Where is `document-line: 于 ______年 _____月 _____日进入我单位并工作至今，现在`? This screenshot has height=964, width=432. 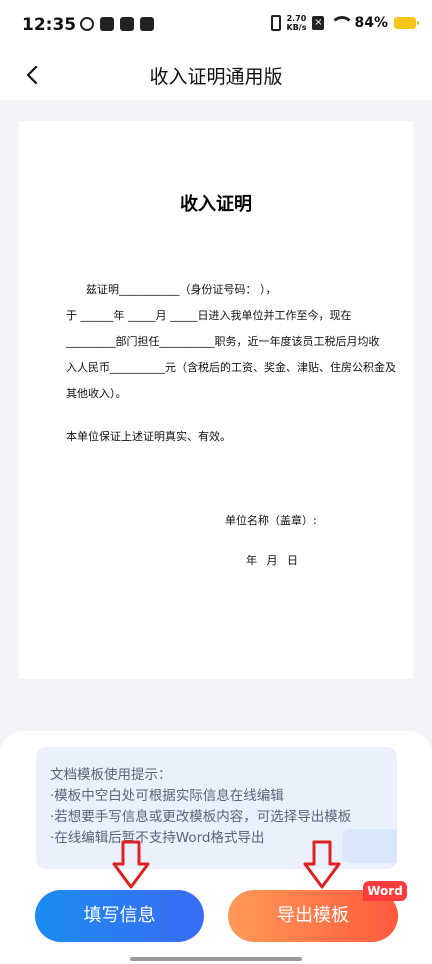
document-line: 于 ______年 _____月 _____日进入我单位并工作至今，现在 is located at coordinates (209, 315).